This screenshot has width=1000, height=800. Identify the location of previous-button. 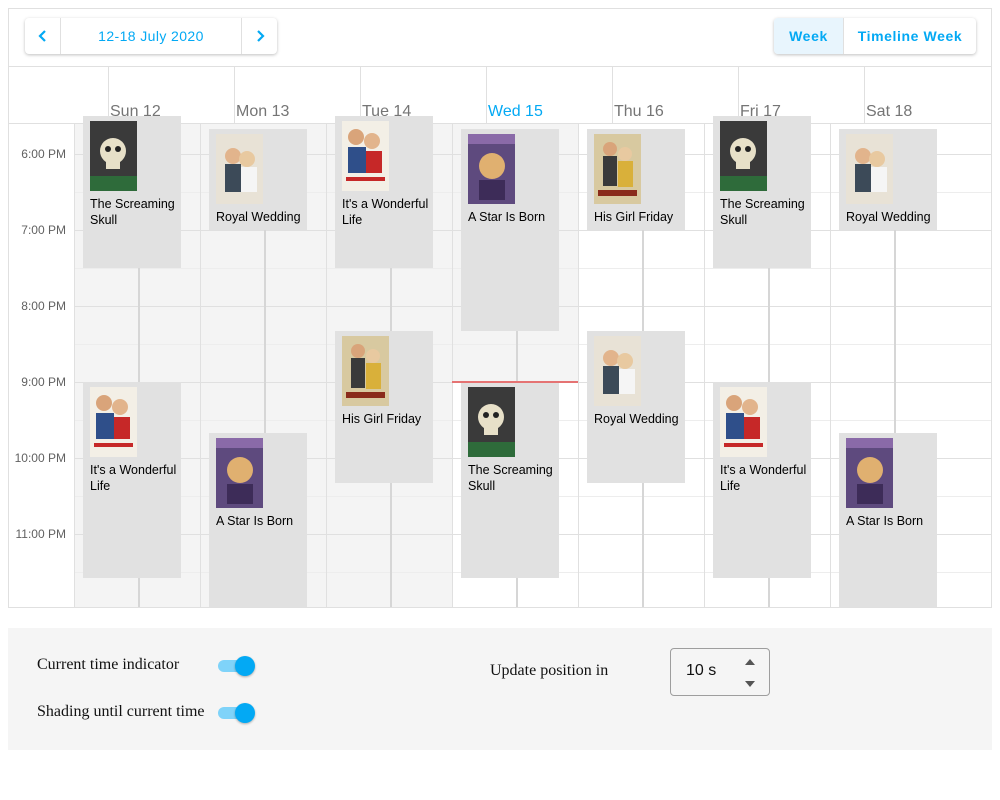
(42, 36).